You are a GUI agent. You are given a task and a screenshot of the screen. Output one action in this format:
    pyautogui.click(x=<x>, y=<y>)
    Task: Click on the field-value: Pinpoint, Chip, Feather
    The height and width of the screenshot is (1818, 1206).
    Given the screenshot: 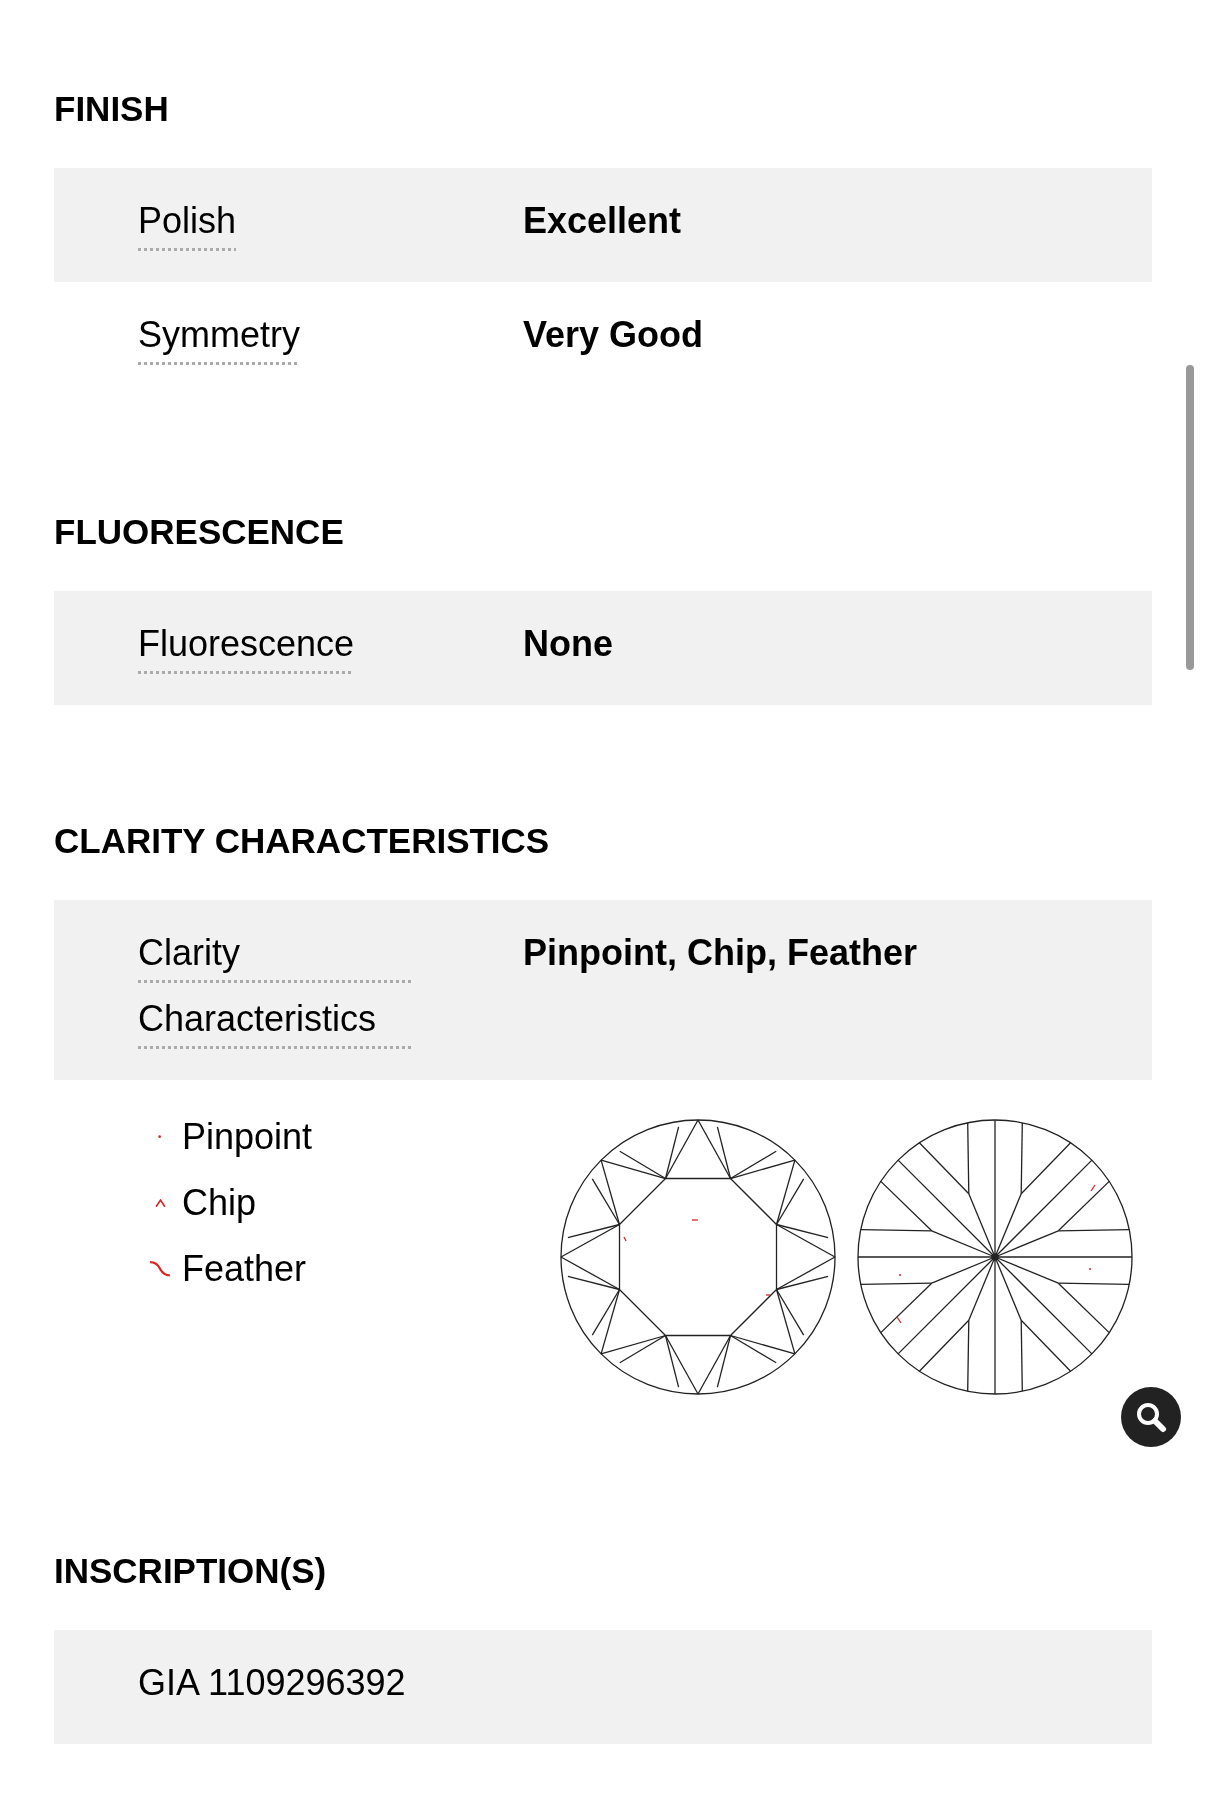 What is the action you would take?
    pyautogui.click(x=720, y=953)
    